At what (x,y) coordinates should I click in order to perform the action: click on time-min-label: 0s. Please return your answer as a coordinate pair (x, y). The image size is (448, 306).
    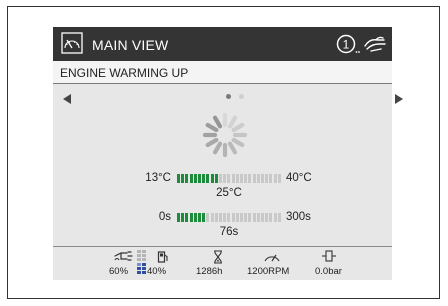
    Looking at the image, I should click on (164, 217).